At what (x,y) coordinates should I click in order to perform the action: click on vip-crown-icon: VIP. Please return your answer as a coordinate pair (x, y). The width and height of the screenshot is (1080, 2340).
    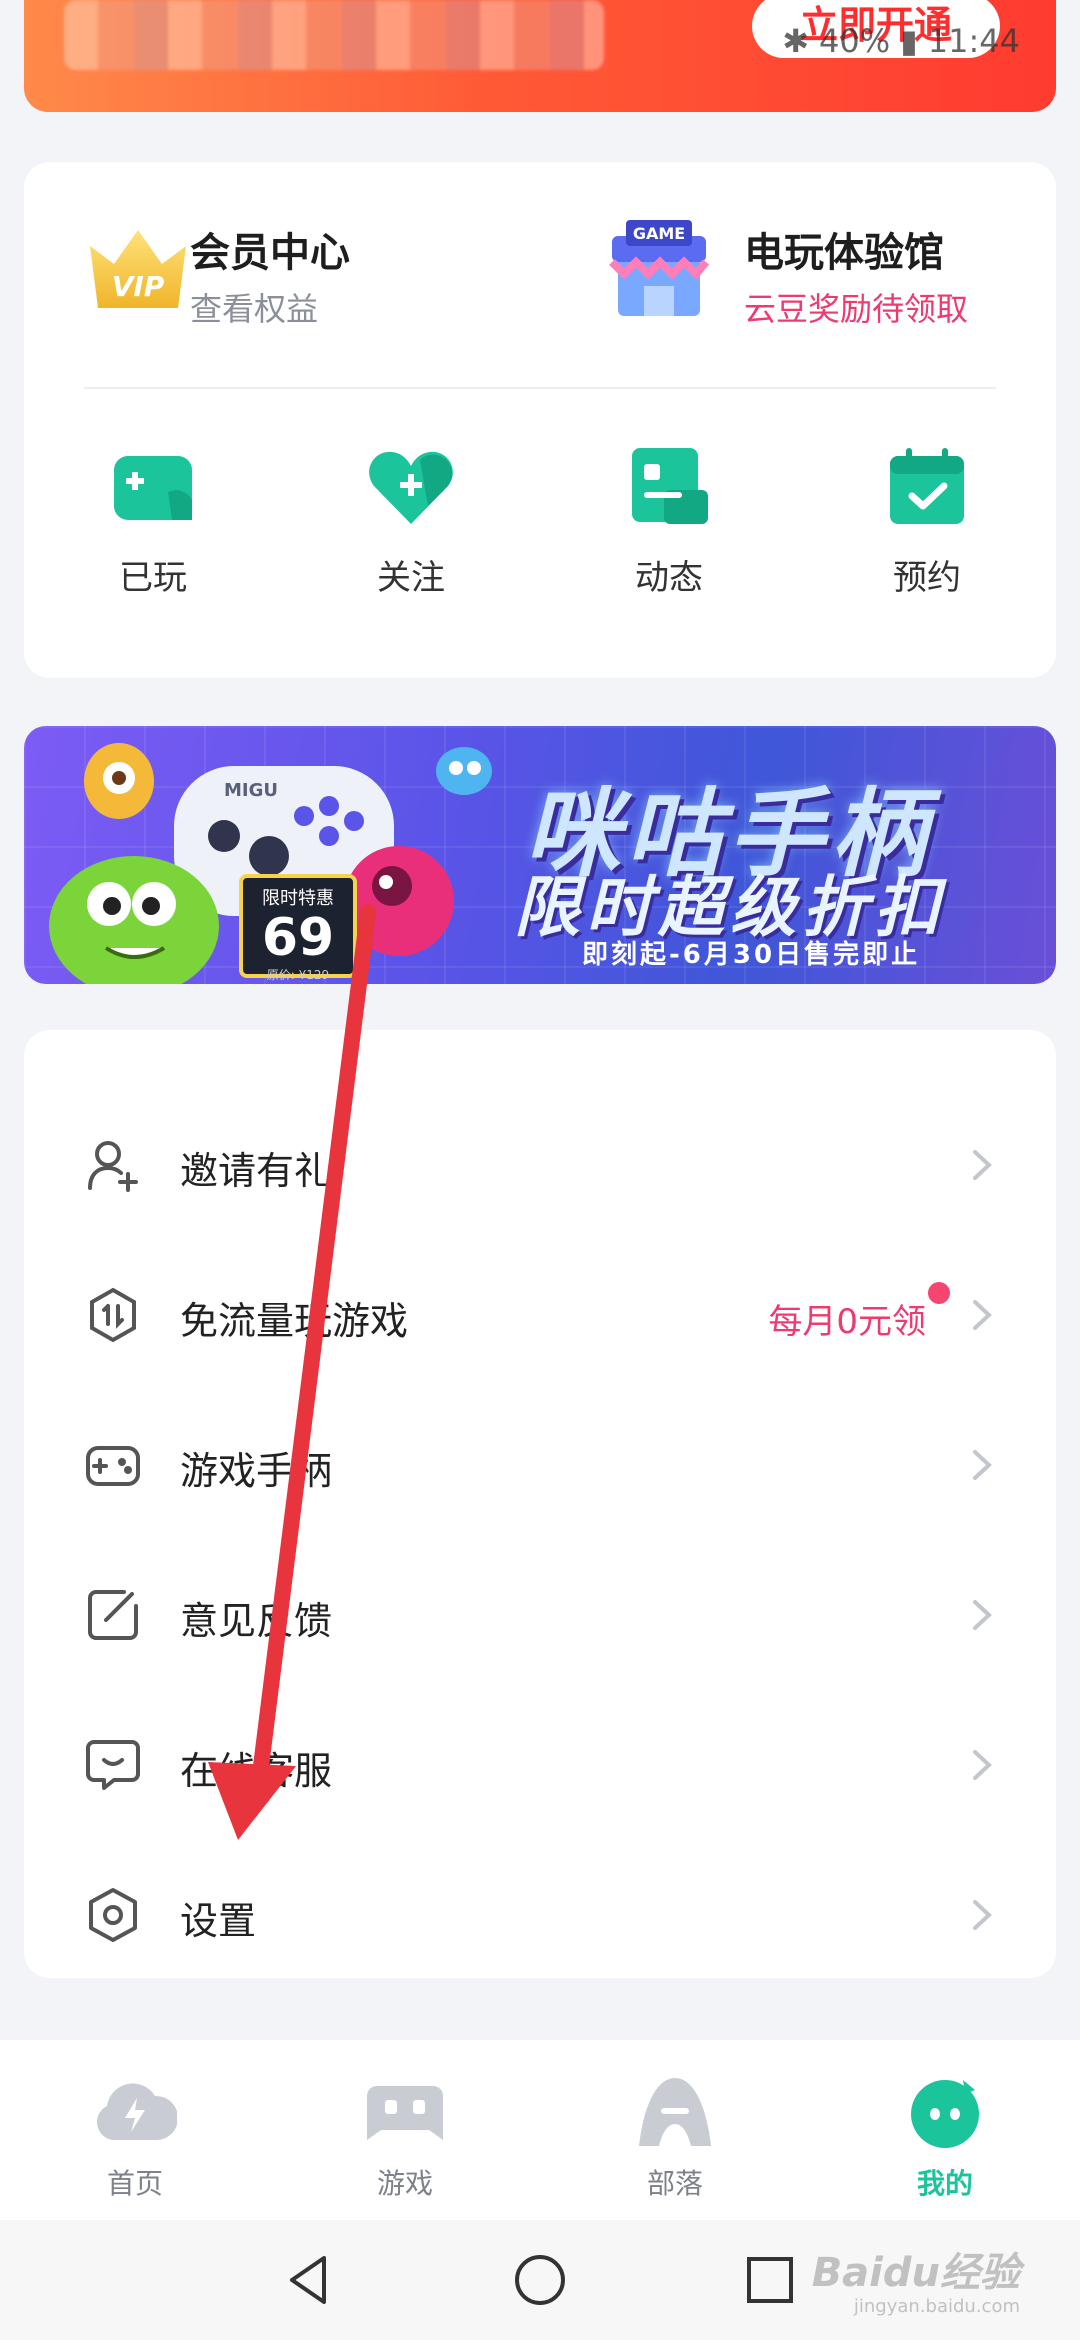
    Looking at the image, I should click on (138, 269).